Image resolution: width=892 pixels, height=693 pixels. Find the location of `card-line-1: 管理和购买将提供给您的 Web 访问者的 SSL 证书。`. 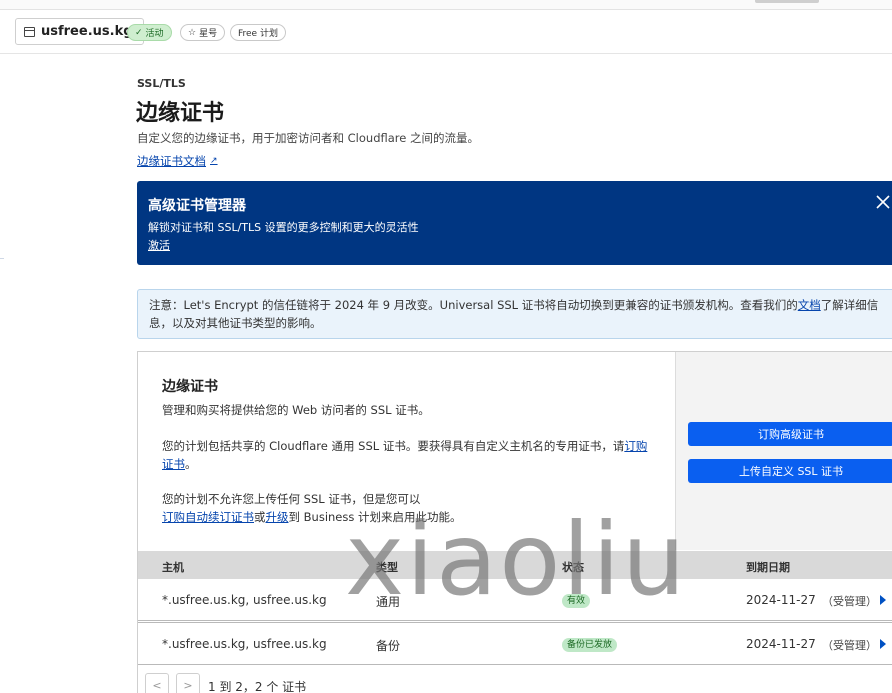

card-line-1: 管理和购买将提供给您的 Web 访问者的 SSL 证书。 is located at coordinates (296, 410).